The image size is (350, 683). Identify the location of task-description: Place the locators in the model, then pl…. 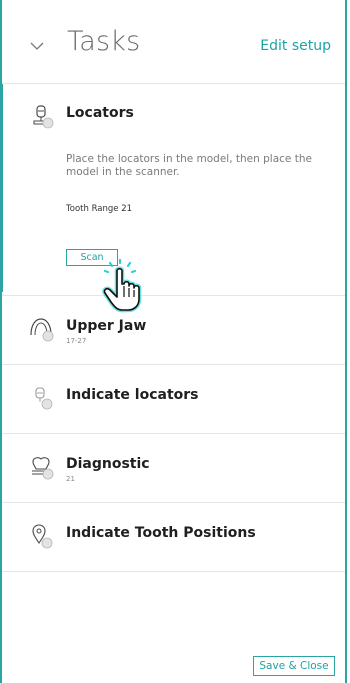
(189, 165).